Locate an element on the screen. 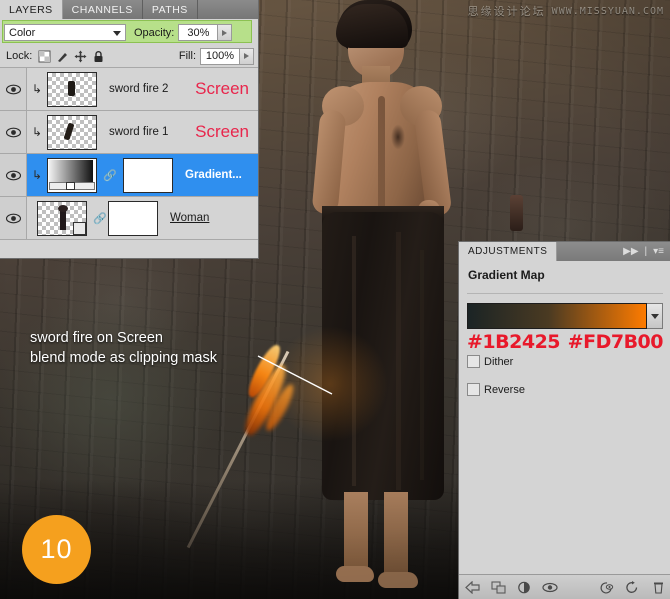 The image size is (670, 599). table-row: ↳ sword fire 2 Screen is located at coordinates (129, 89).